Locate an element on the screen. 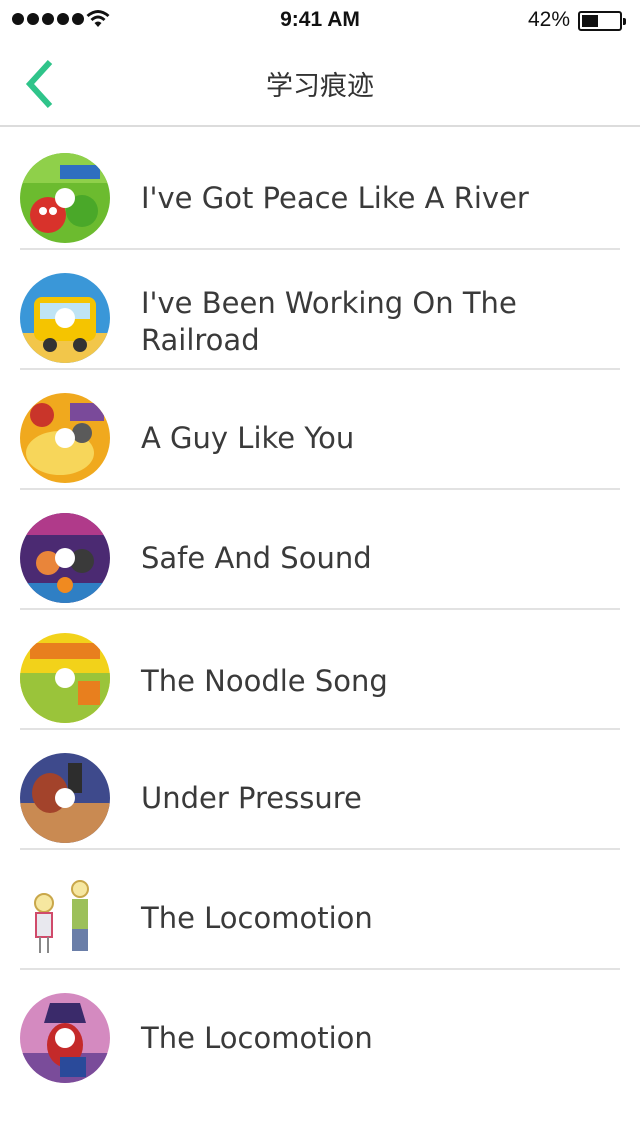 This screenshot has width=640, height=1136. list-item: I've Got Peace Like A River is located at coordinates (320, 189).